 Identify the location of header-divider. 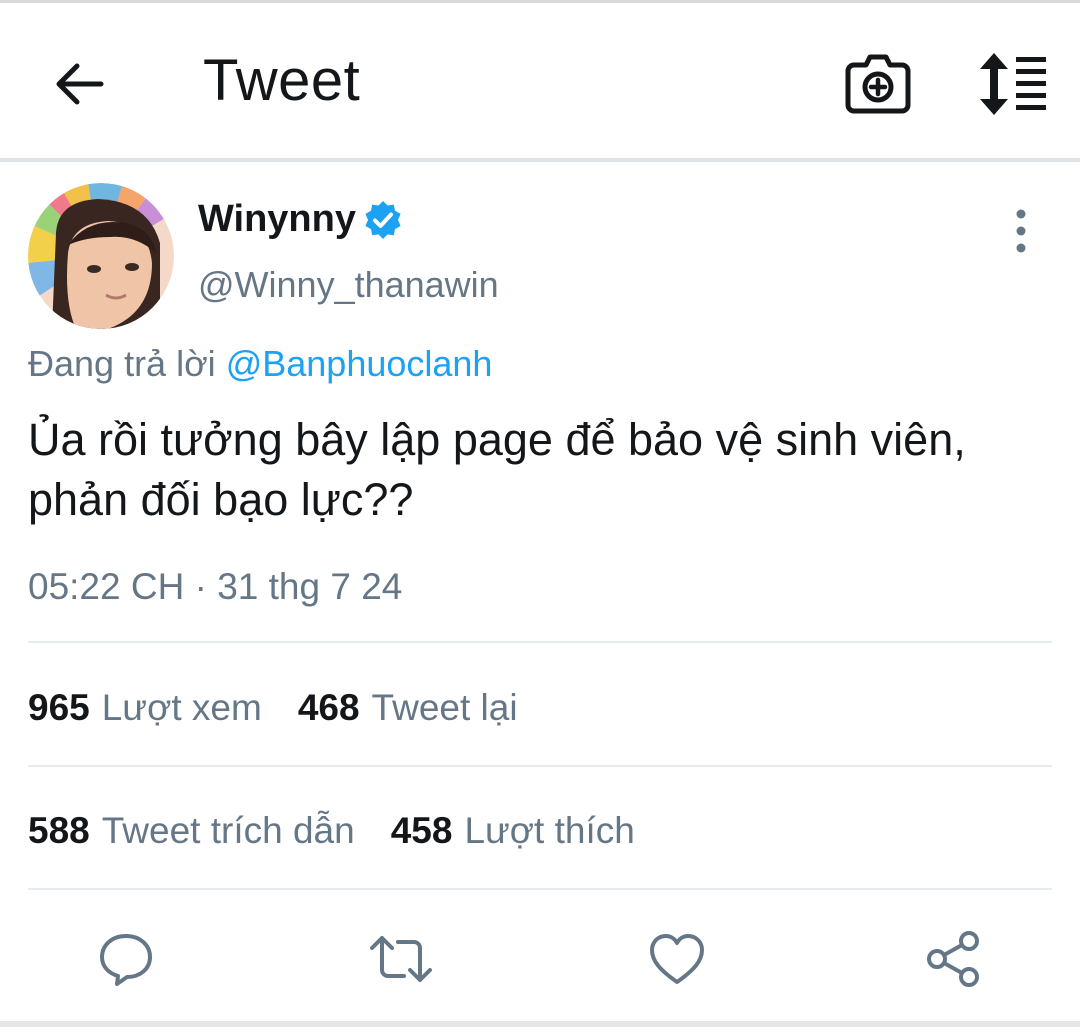
(540, 160).